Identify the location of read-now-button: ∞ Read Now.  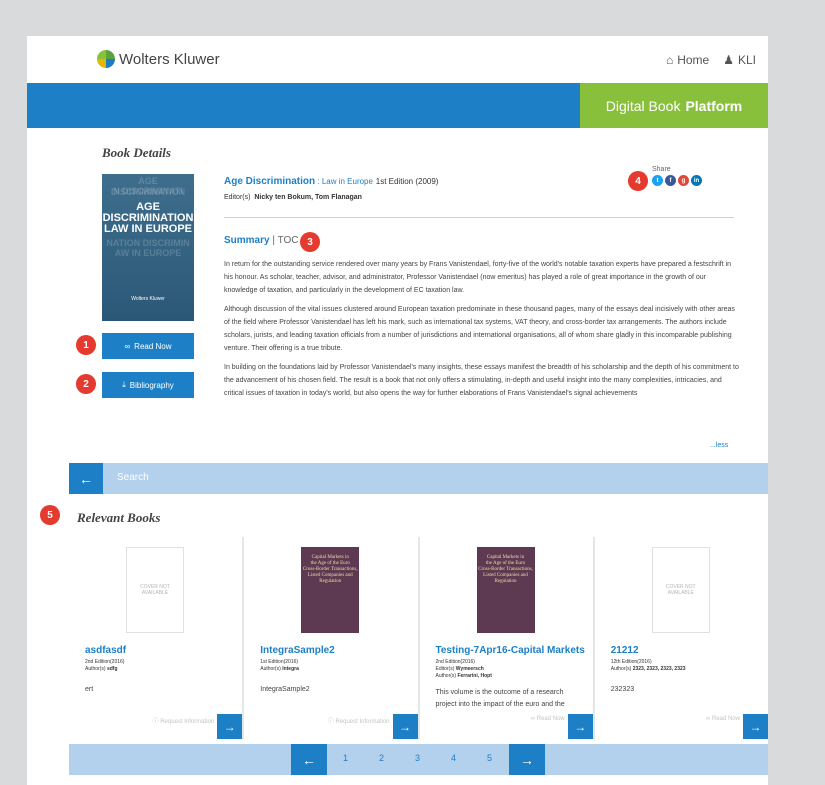
(148, 346).